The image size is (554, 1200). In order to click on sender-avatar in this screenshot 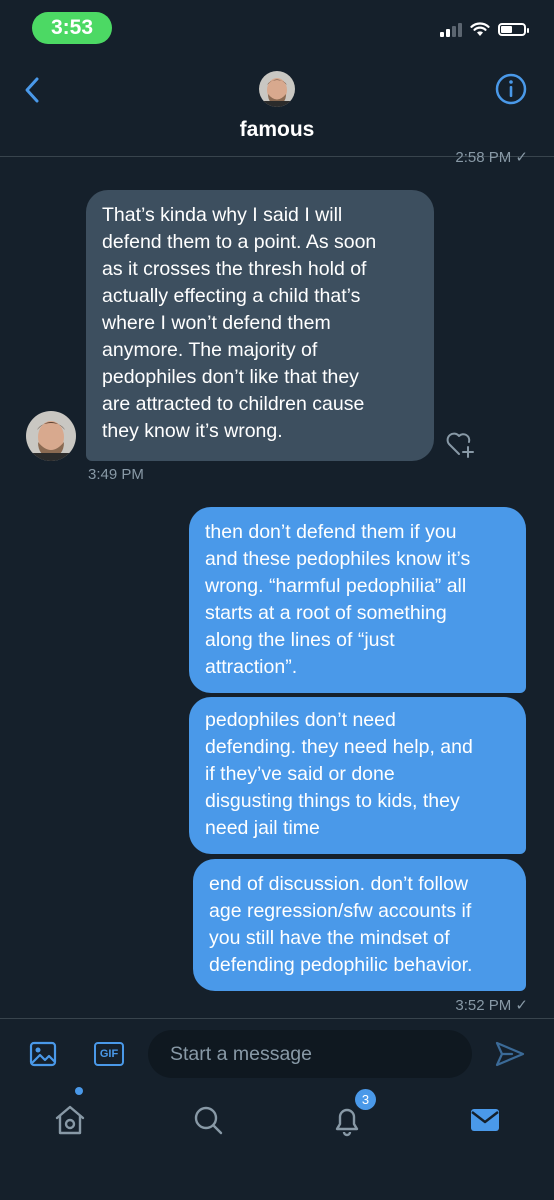, I will do `click(51, 436)`.